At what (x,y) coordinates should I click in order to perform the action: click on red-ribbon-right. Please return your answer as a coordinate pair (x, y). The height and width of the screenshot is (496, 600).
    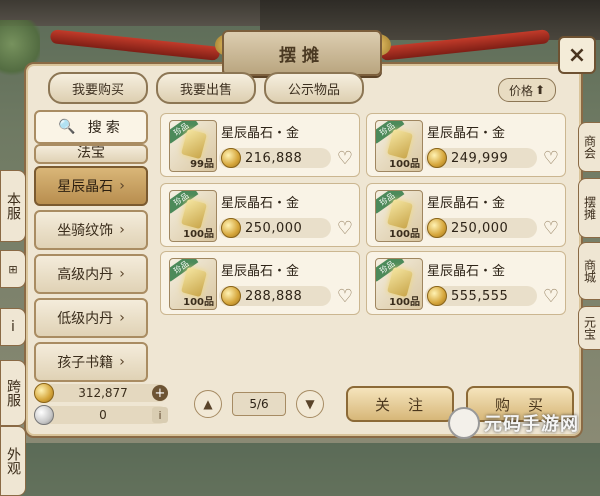
    Looking at the image, I should click on (465, 45).